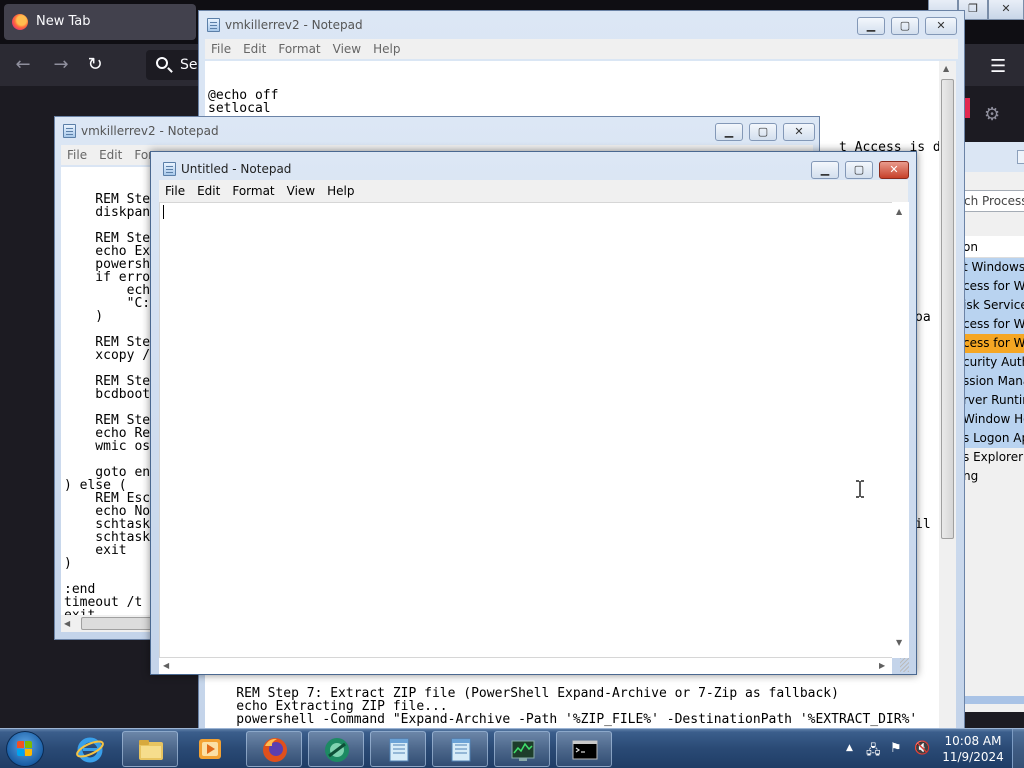 This screenshot has width=1024, height=768. Describe the element at coordinates (922, 748) in the screenshot. I see `volume-muted-icon: 🔇` at that location.